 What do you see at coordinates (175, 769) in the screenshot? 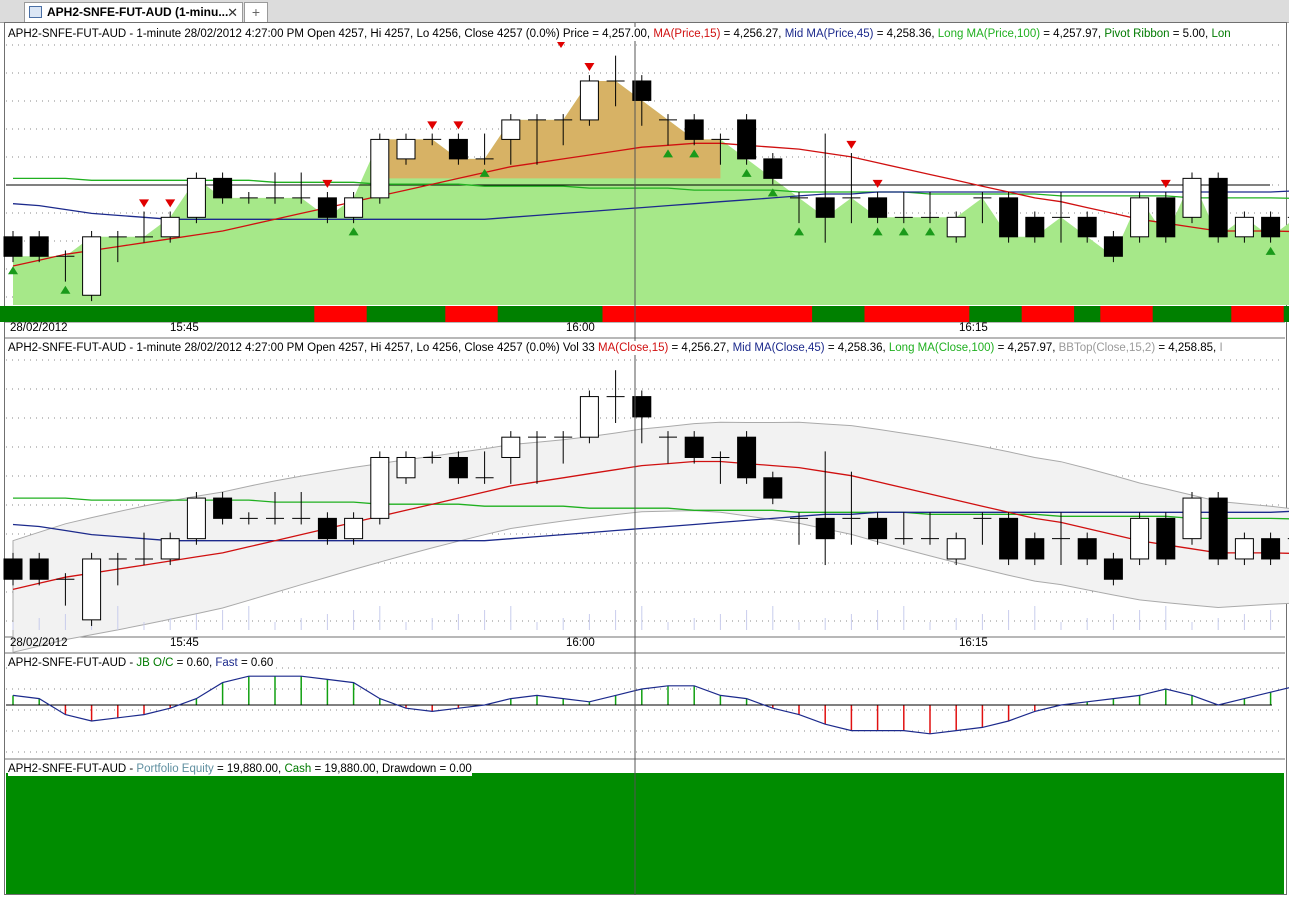
I see `legend-equity-label: Portfolio Equity` at bounding box center [175, 769].